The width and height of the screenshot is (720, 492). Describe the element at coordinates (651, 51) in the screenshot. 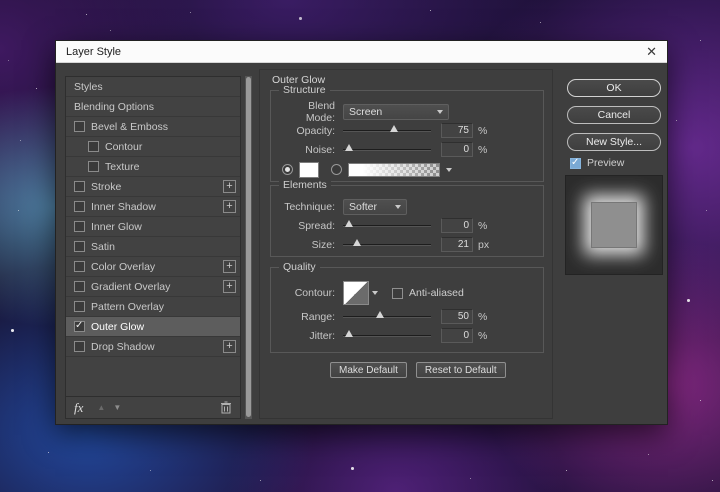

I see `close-icon: ✕` at that location.